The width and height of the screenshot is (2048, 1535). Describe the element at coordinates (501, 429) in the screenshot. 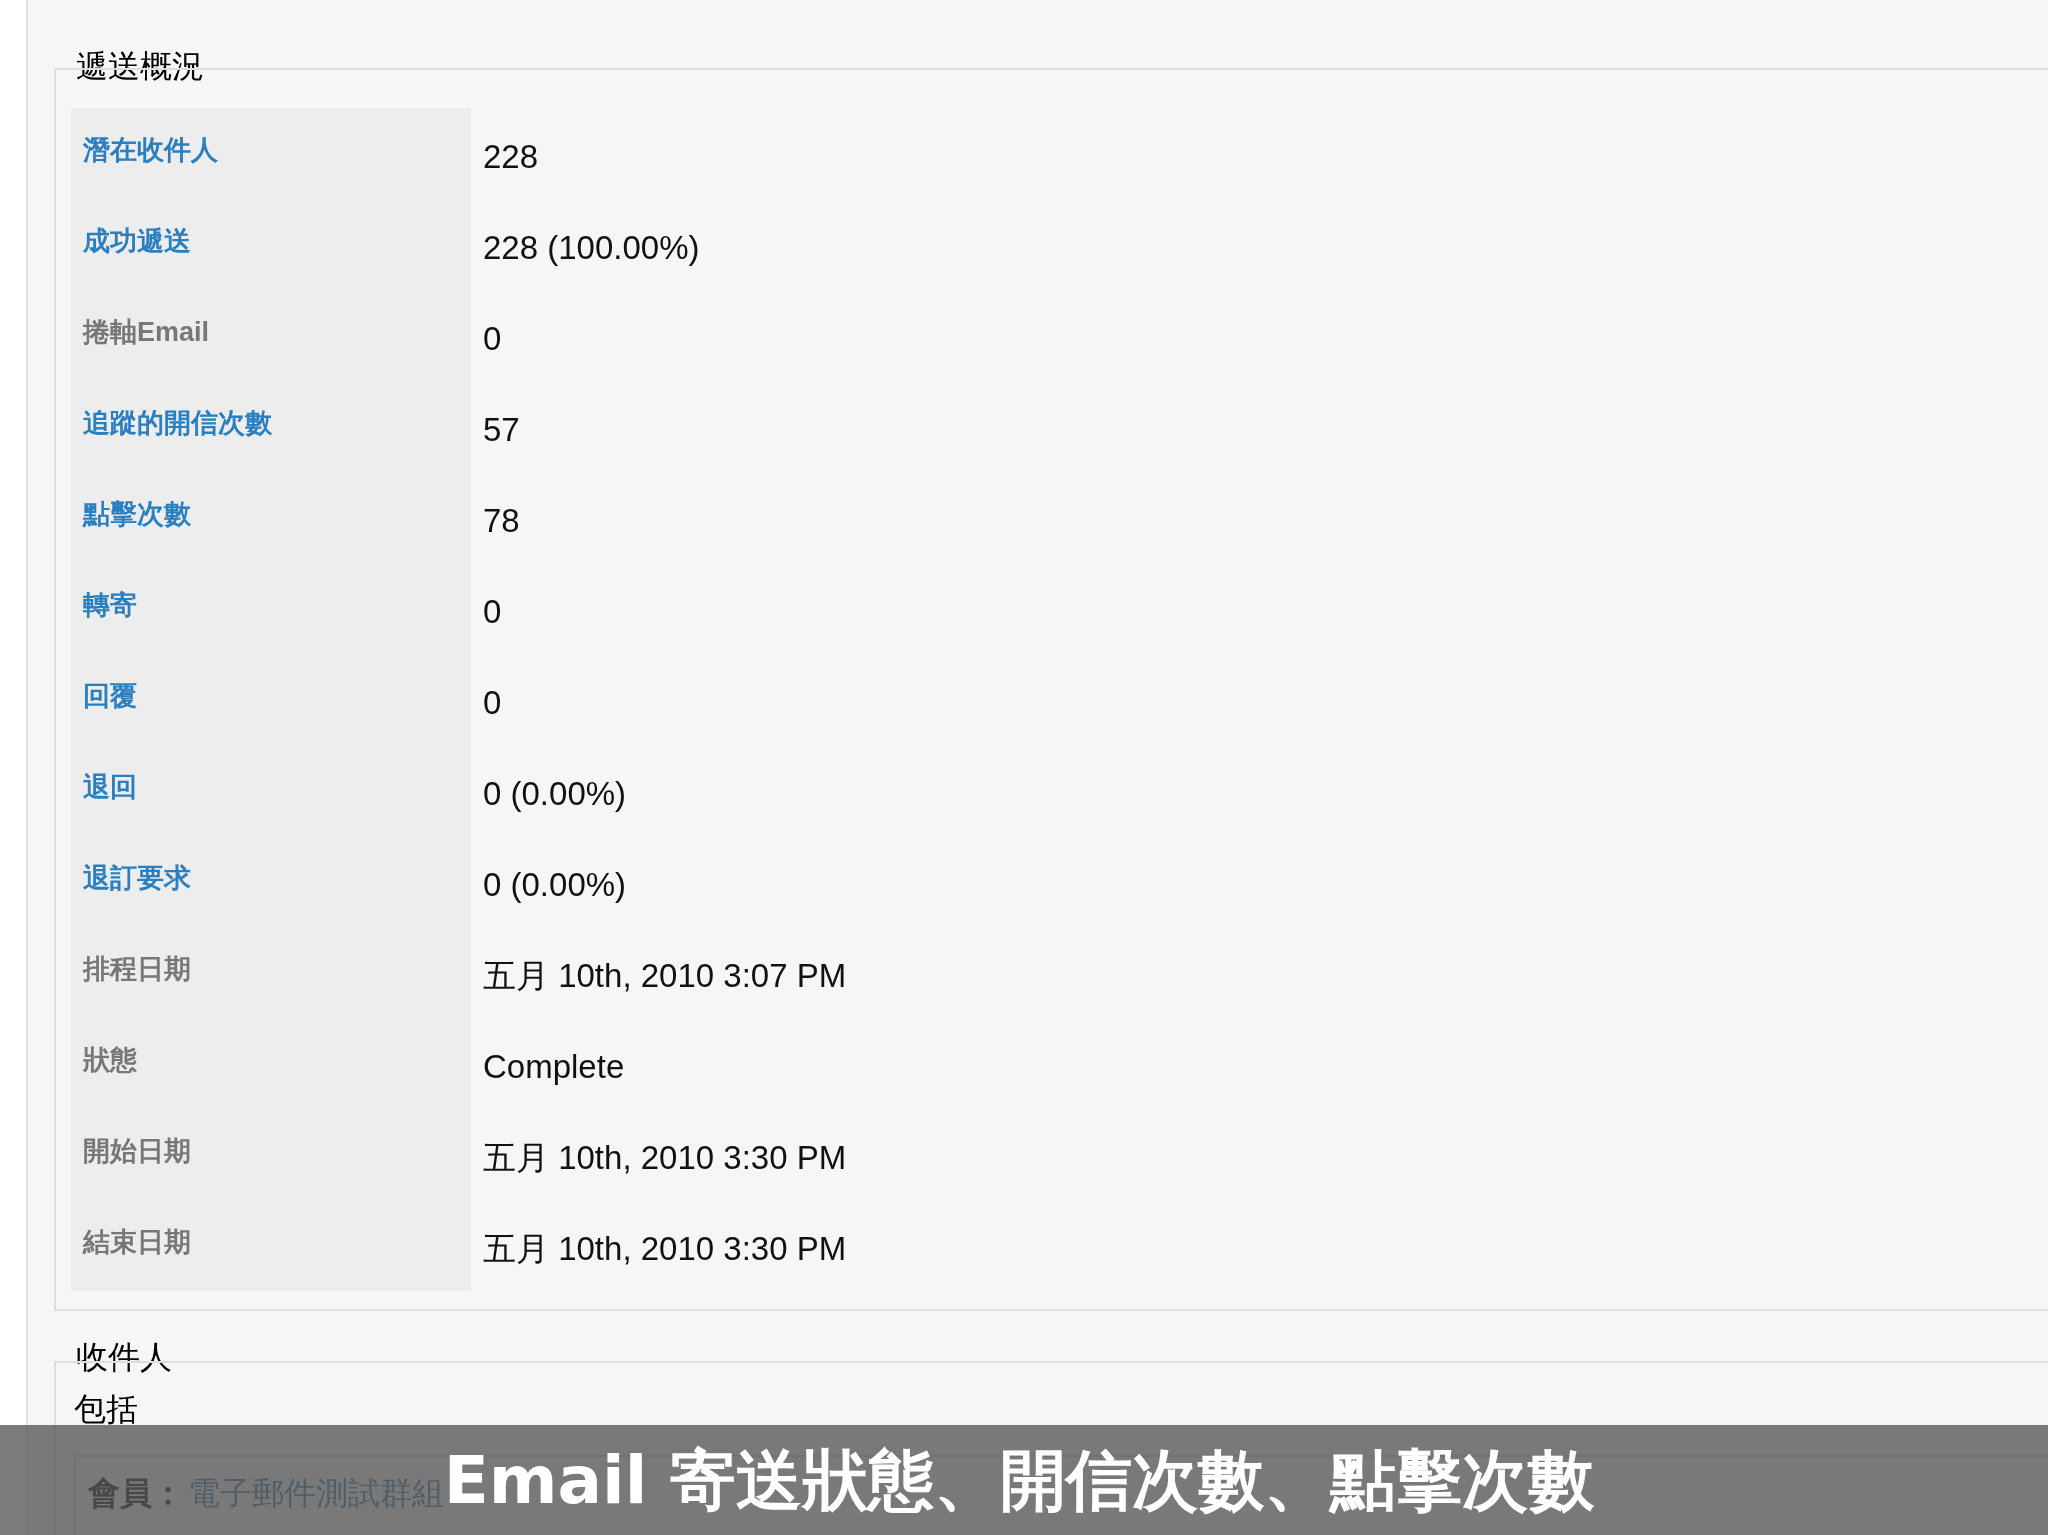

I see `stat-value: 57` at that location.